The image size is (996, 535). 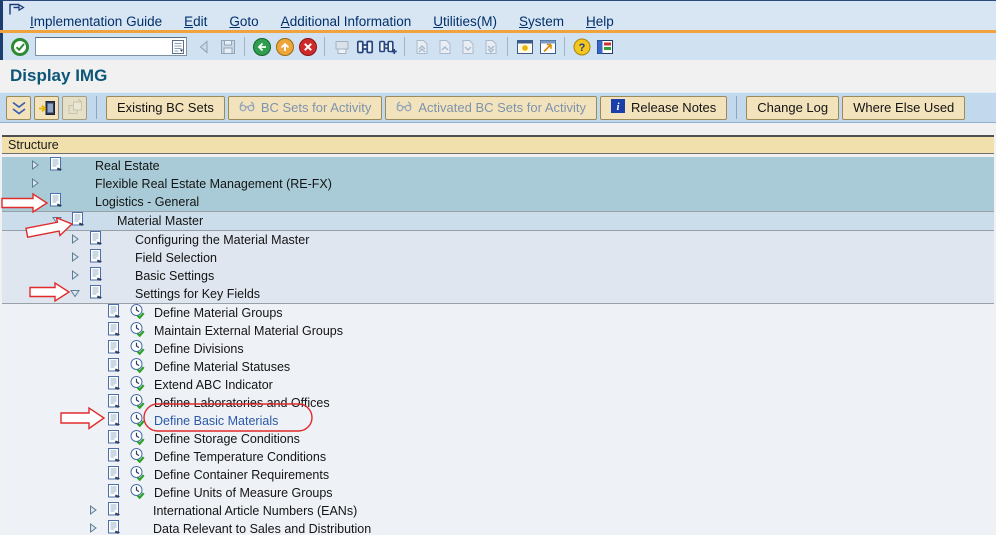 I want to click on tree-item-label: Define Material Statuses, so click(x=222, y=367).